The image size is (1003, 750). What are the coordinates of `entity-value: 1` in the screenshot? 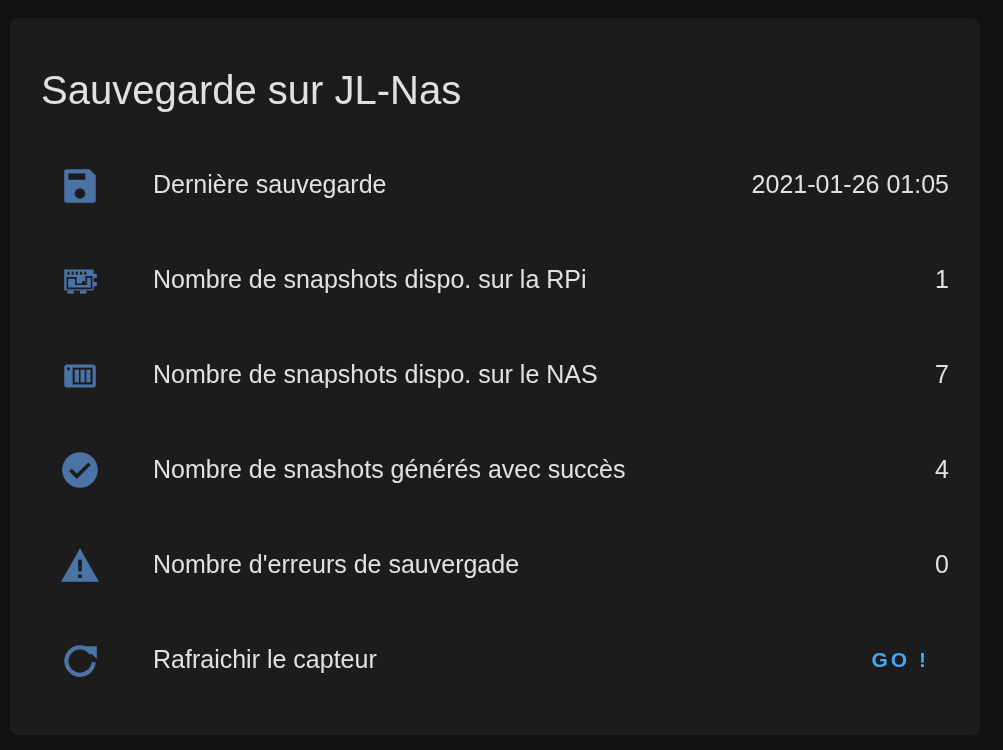 It's located at (942, 279).